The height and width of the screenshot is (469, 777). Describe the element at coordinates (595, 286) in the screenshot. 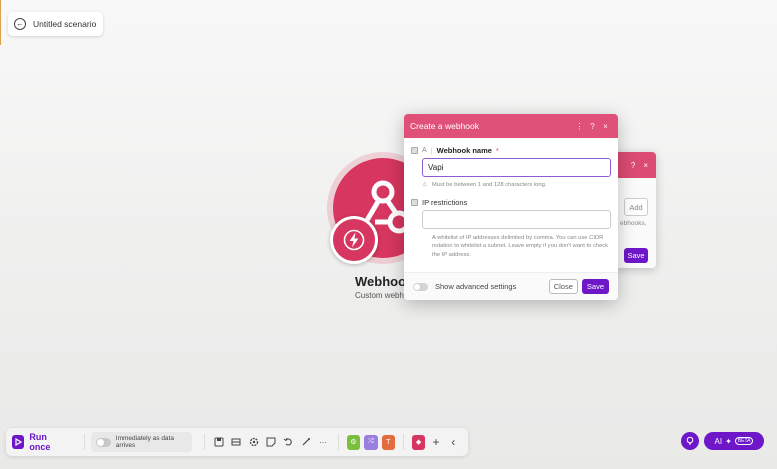

I see `save-button: Save` at that location.